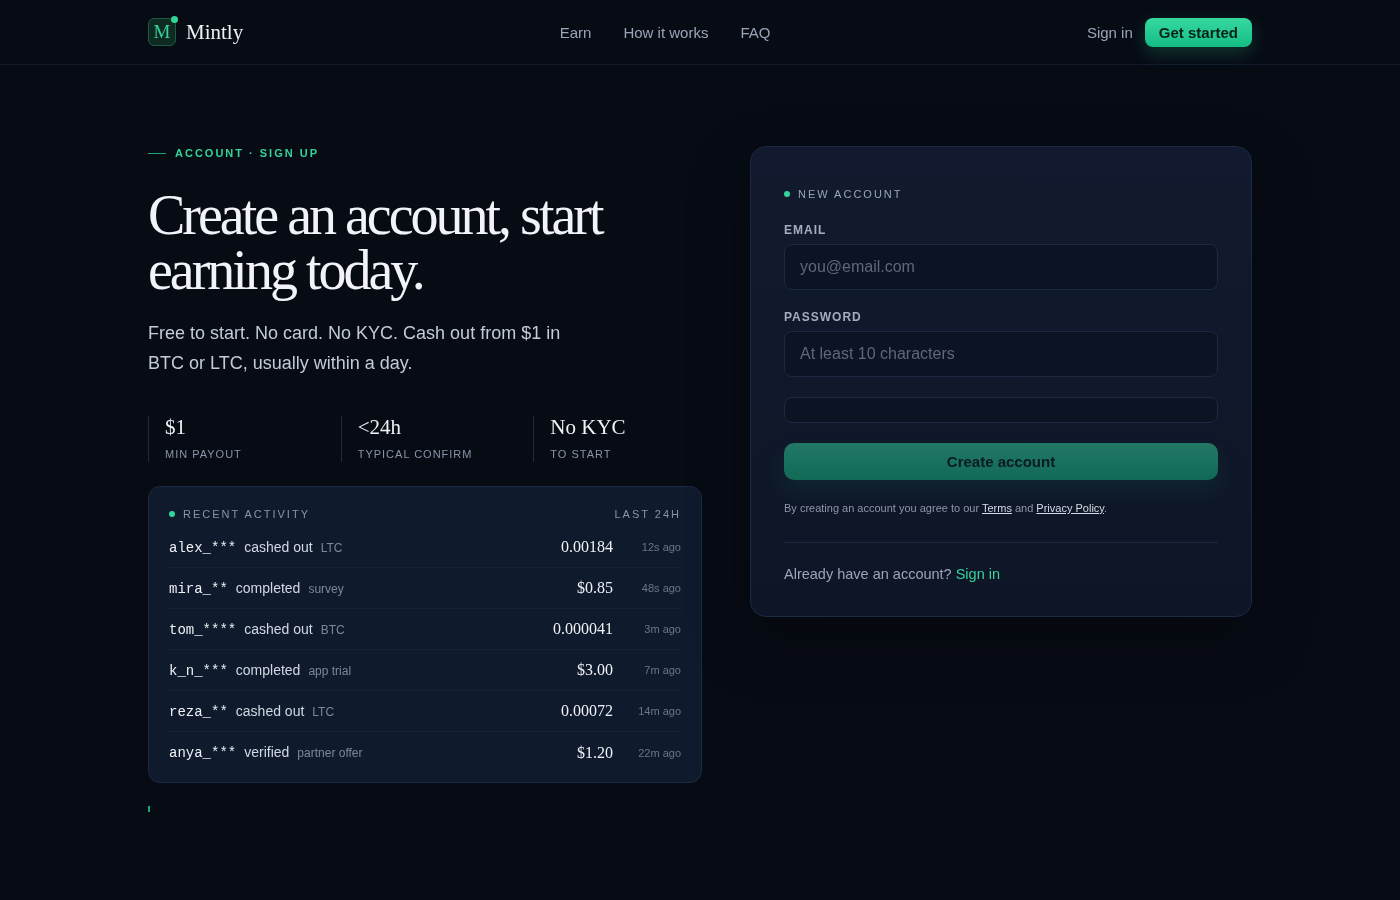 The height and width of the screenshot is (900, 1400). Describe the element at coordinates (355, 348) in the screenshot. I see `lead-paragraph: Free to start. No card. No KYC. Cash out from $1 in BTC or LTC, usually within a day.` at that location.